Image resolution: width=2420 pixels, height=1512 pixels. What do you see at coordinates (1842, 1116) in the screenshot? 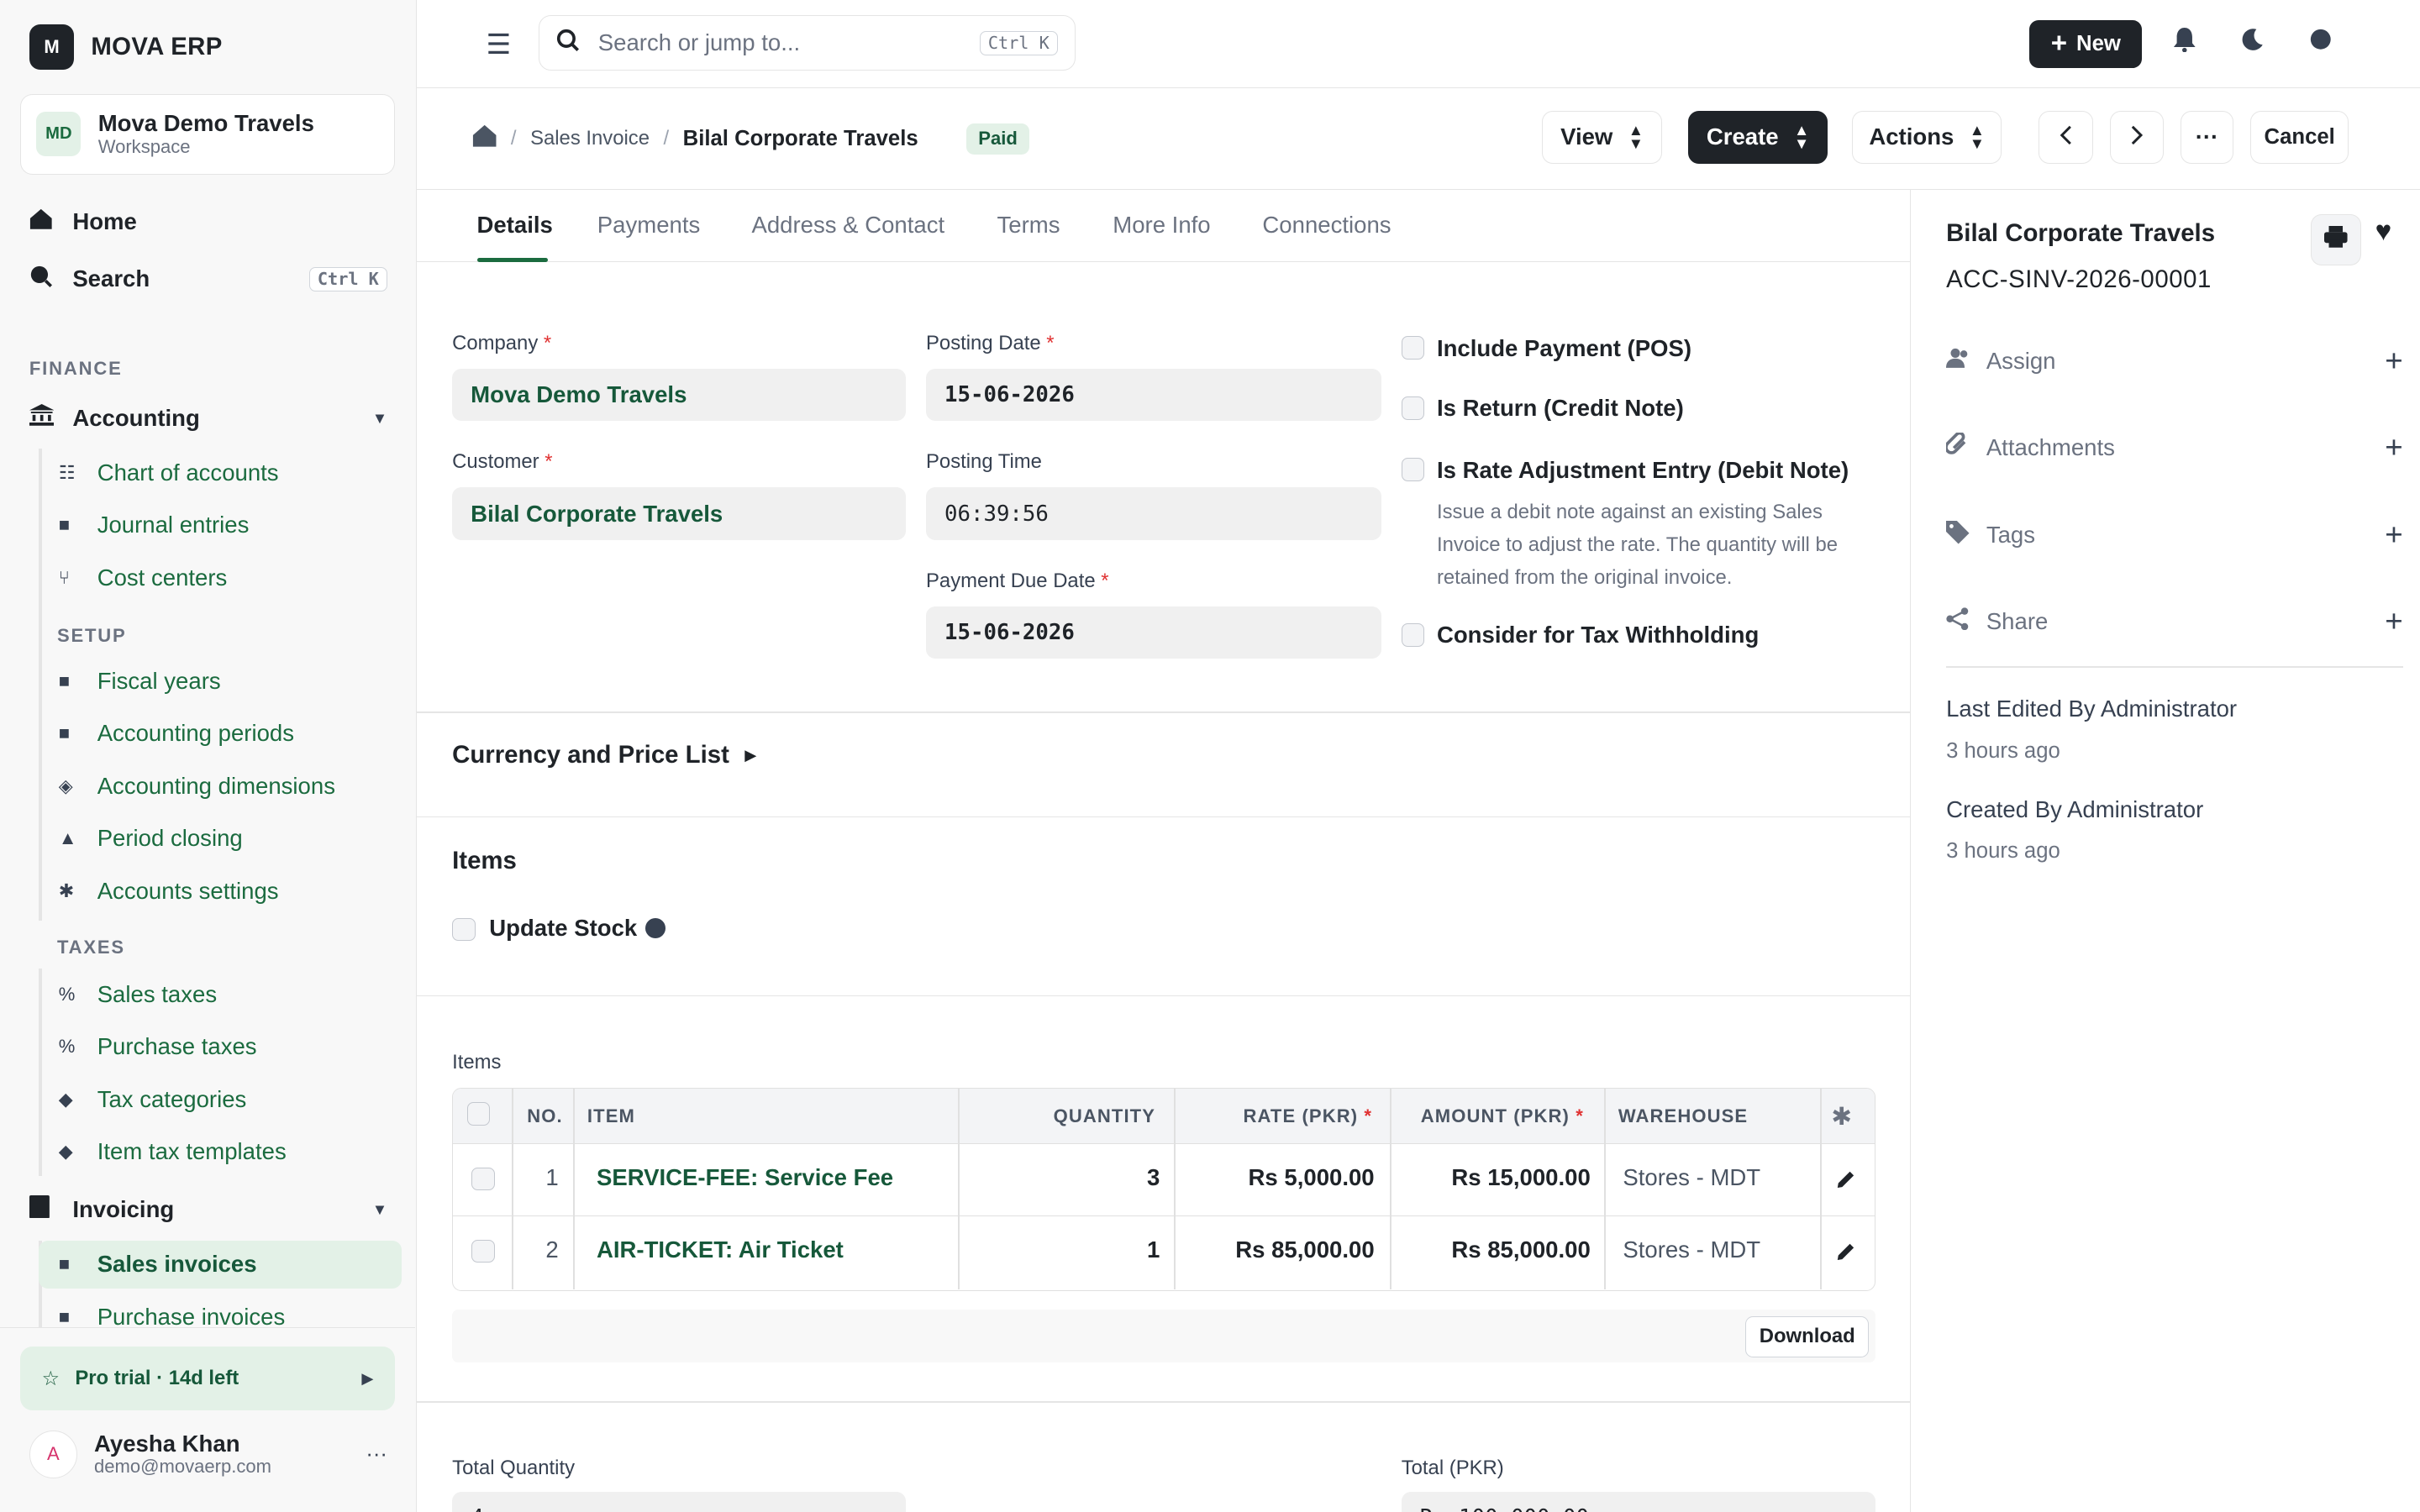
I see `gear-icon: ✱` at bounding box center [1842, 1116].